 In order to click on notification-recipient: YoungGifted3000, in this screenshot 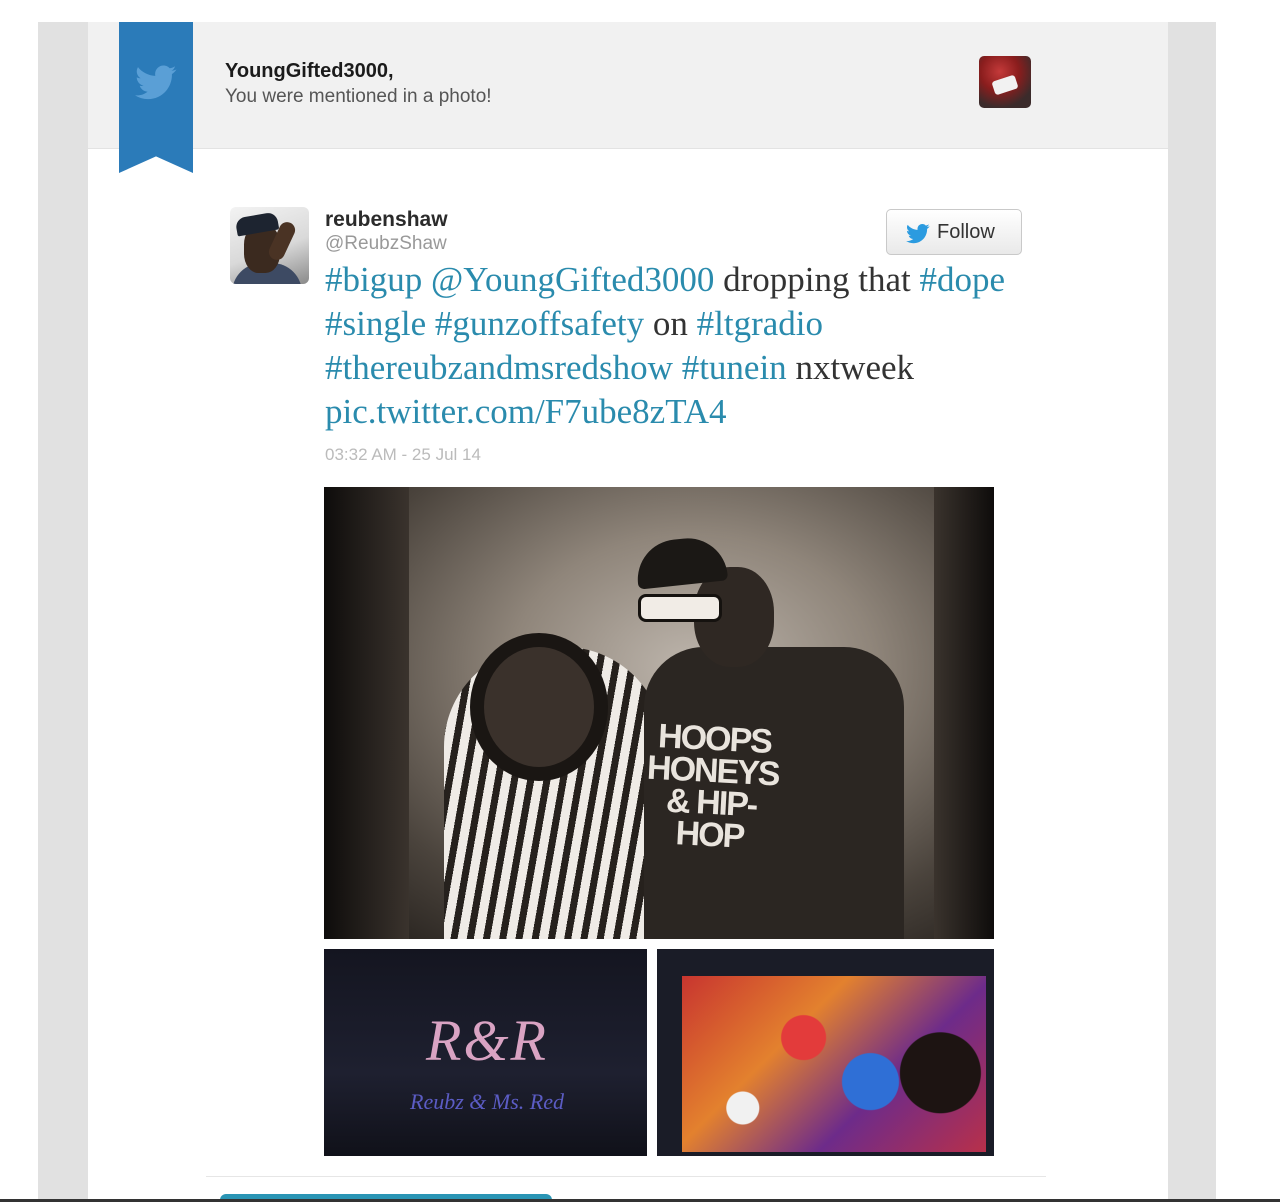, I will do `click(309, 71)`.